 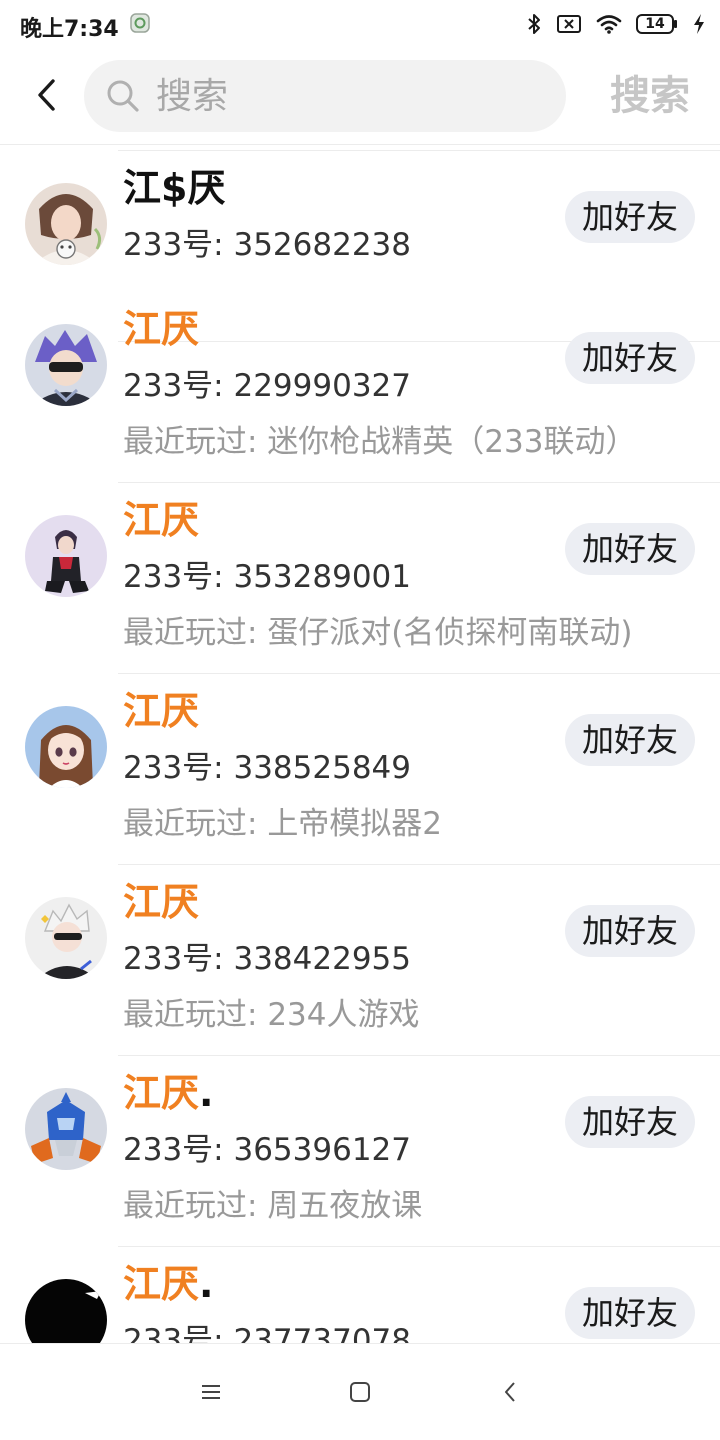 I want to click on user-row: 江厌 233号: 338422955 最近玩过: 234人游戏 加好友, so click(x=360, y=960).